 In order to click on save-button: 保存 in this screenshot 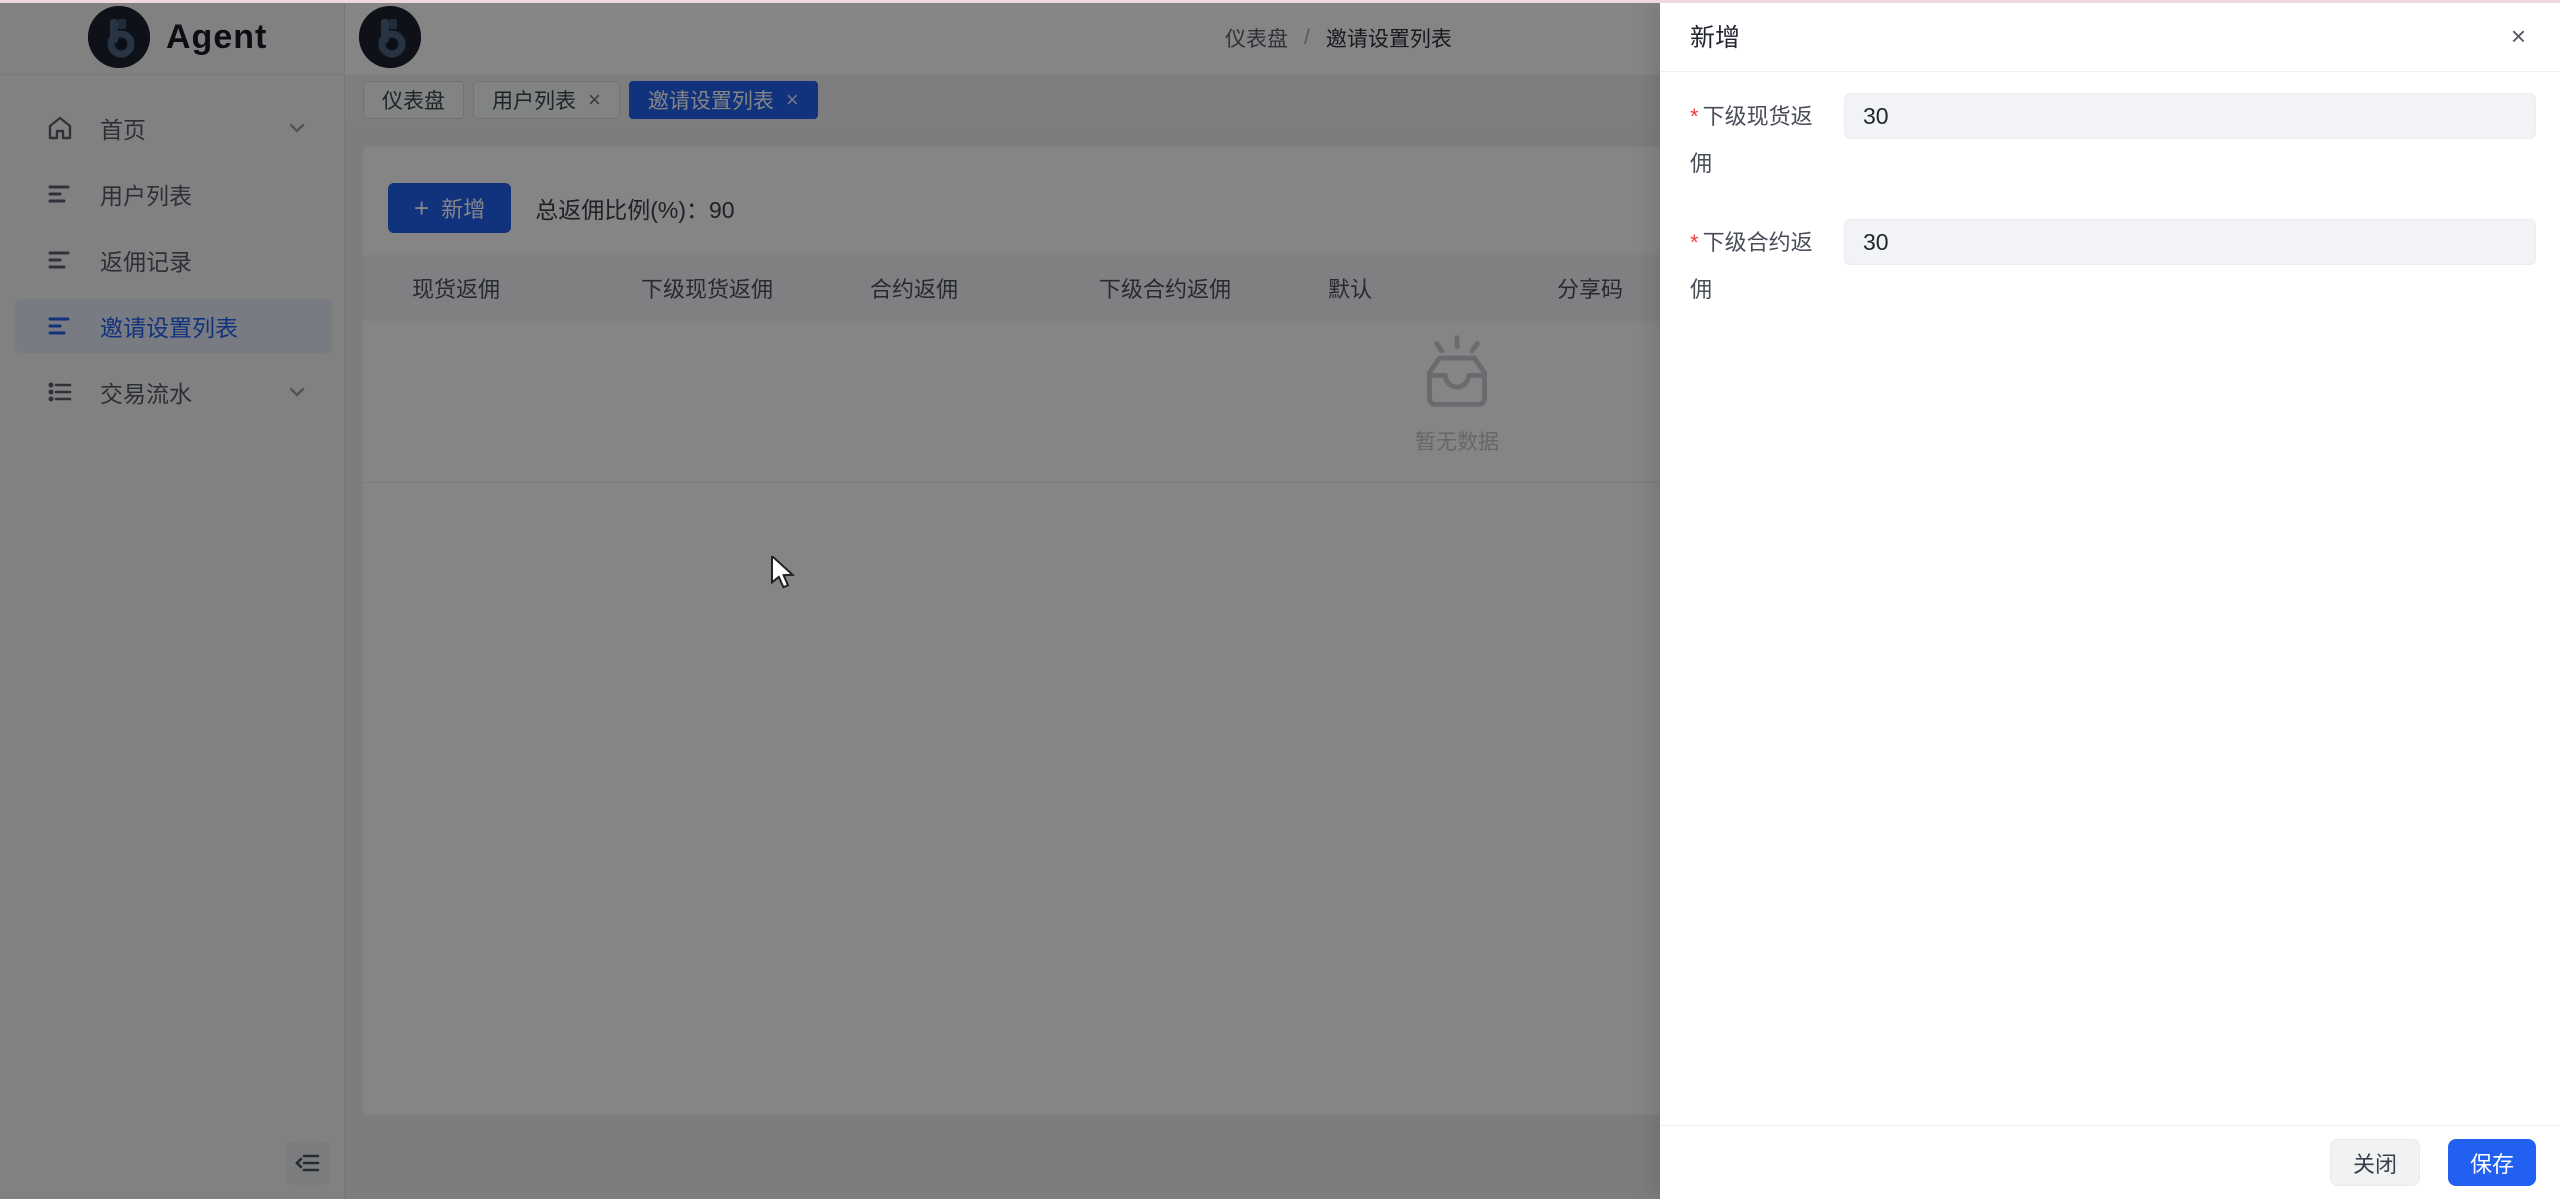, I will do `click(2491, 1162)`.